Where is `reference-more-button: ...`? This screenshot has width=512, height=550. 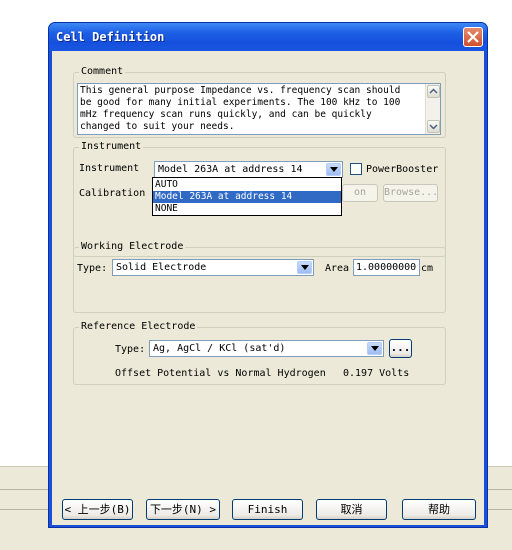 reference-more-button: ... is located at coordinates (400, 348).